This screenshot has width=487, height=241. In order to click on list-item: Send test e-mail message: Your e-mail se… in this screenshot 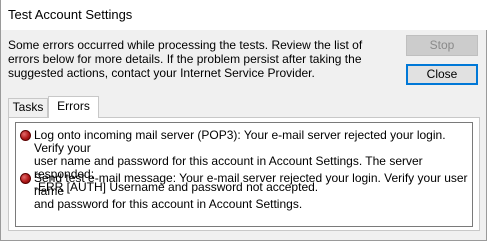, I will do `click(244, 191)`.